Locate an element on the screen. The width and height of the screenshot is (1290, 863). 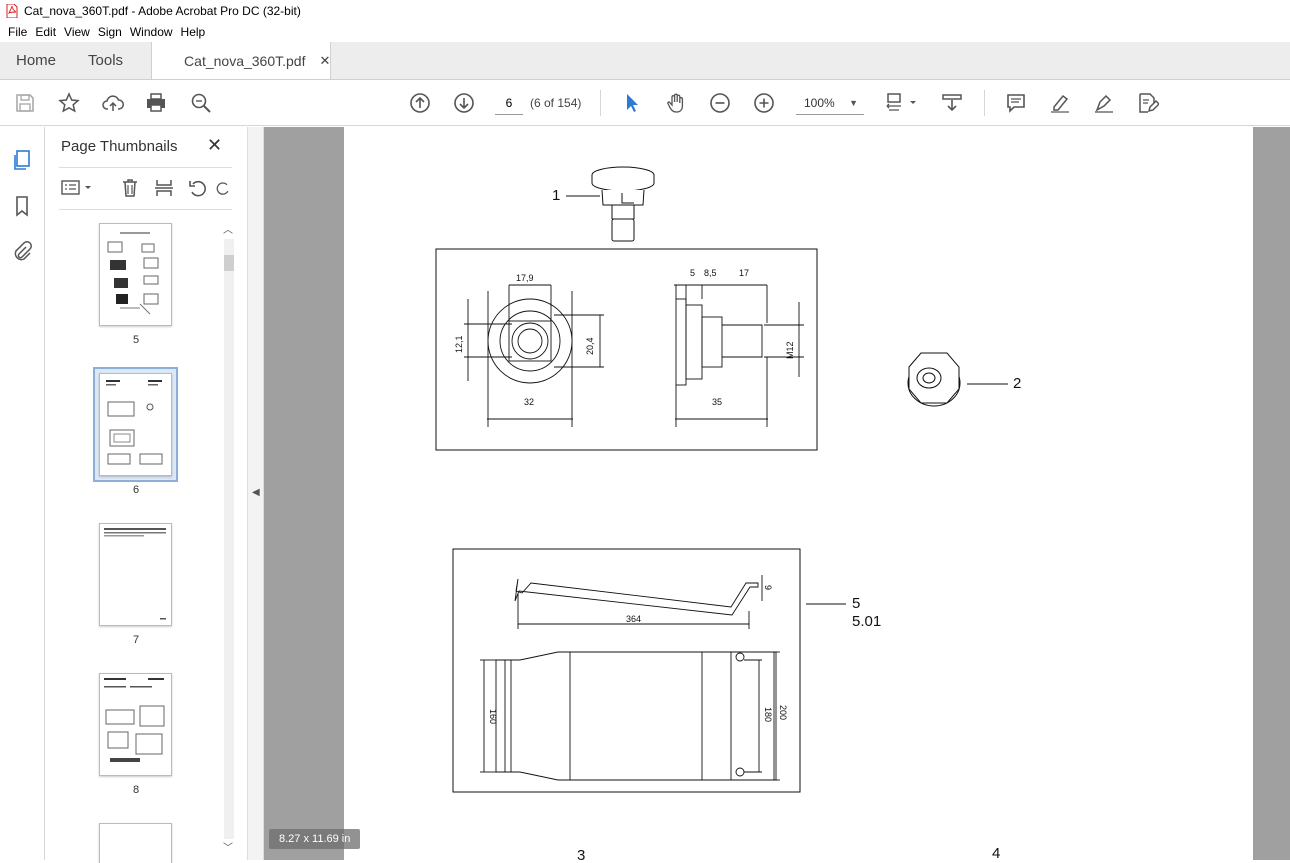
dim-17-9: 17,9 is located at coordinates (525, 278).